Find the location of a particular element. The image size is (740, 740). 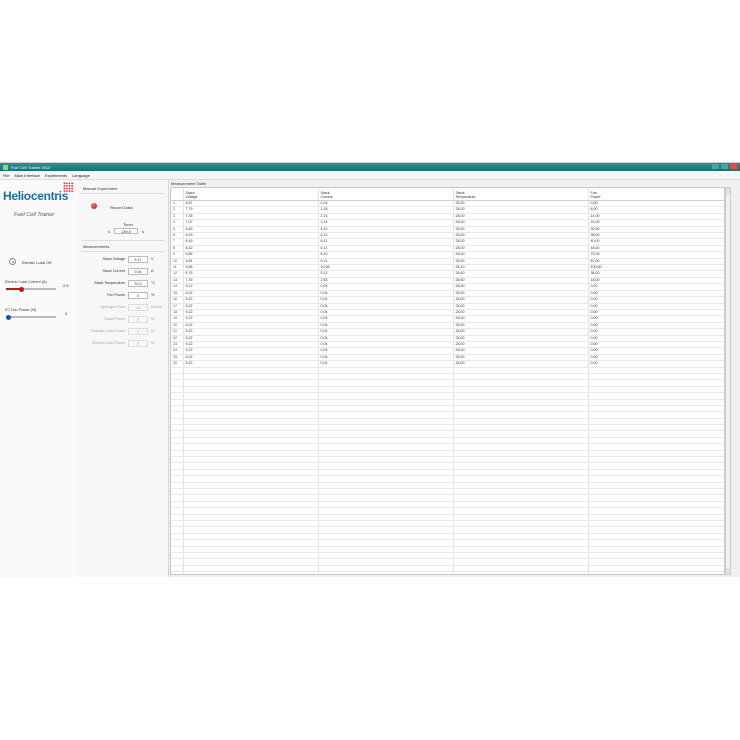

measurement-stack-temperature: Stack Temperature 30,2 °C is located at coordinates (123, 284).